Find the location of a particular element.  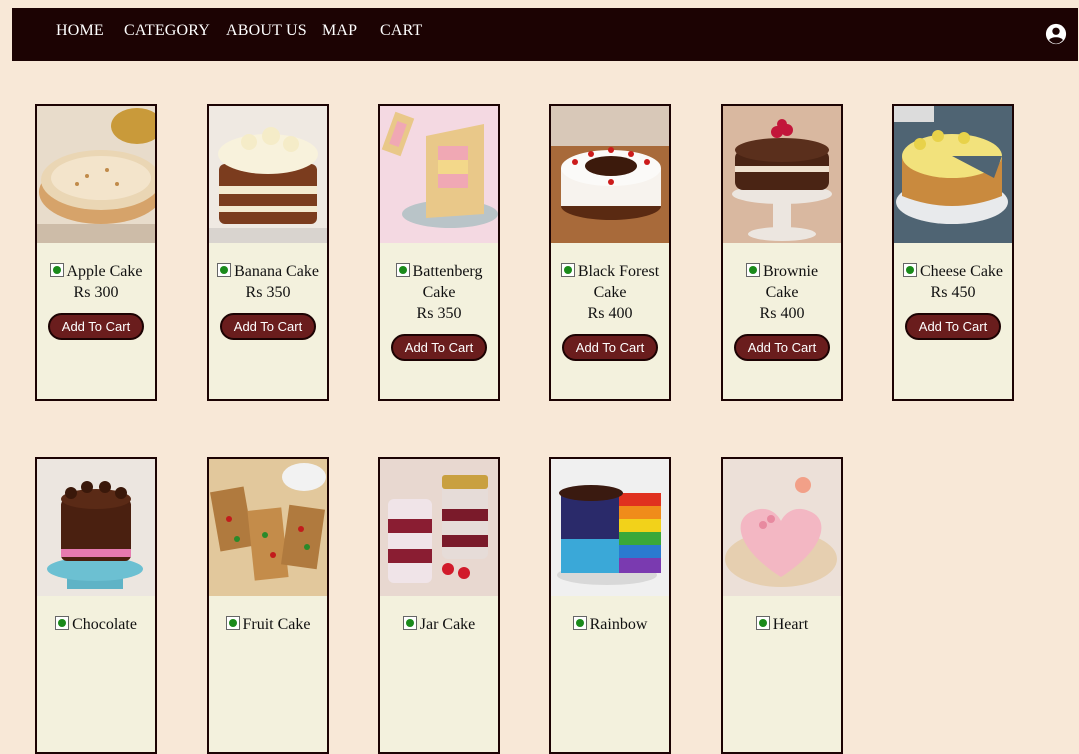

product-name: Heart is located at coordinates (790, 624).